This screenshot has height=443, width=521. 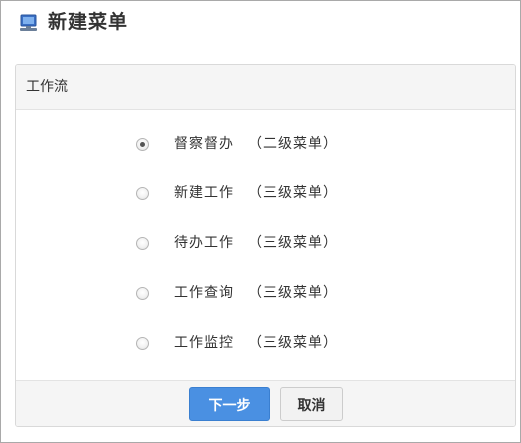 I want to click on next-step-button: 下一步, so click(x=229, y=404).